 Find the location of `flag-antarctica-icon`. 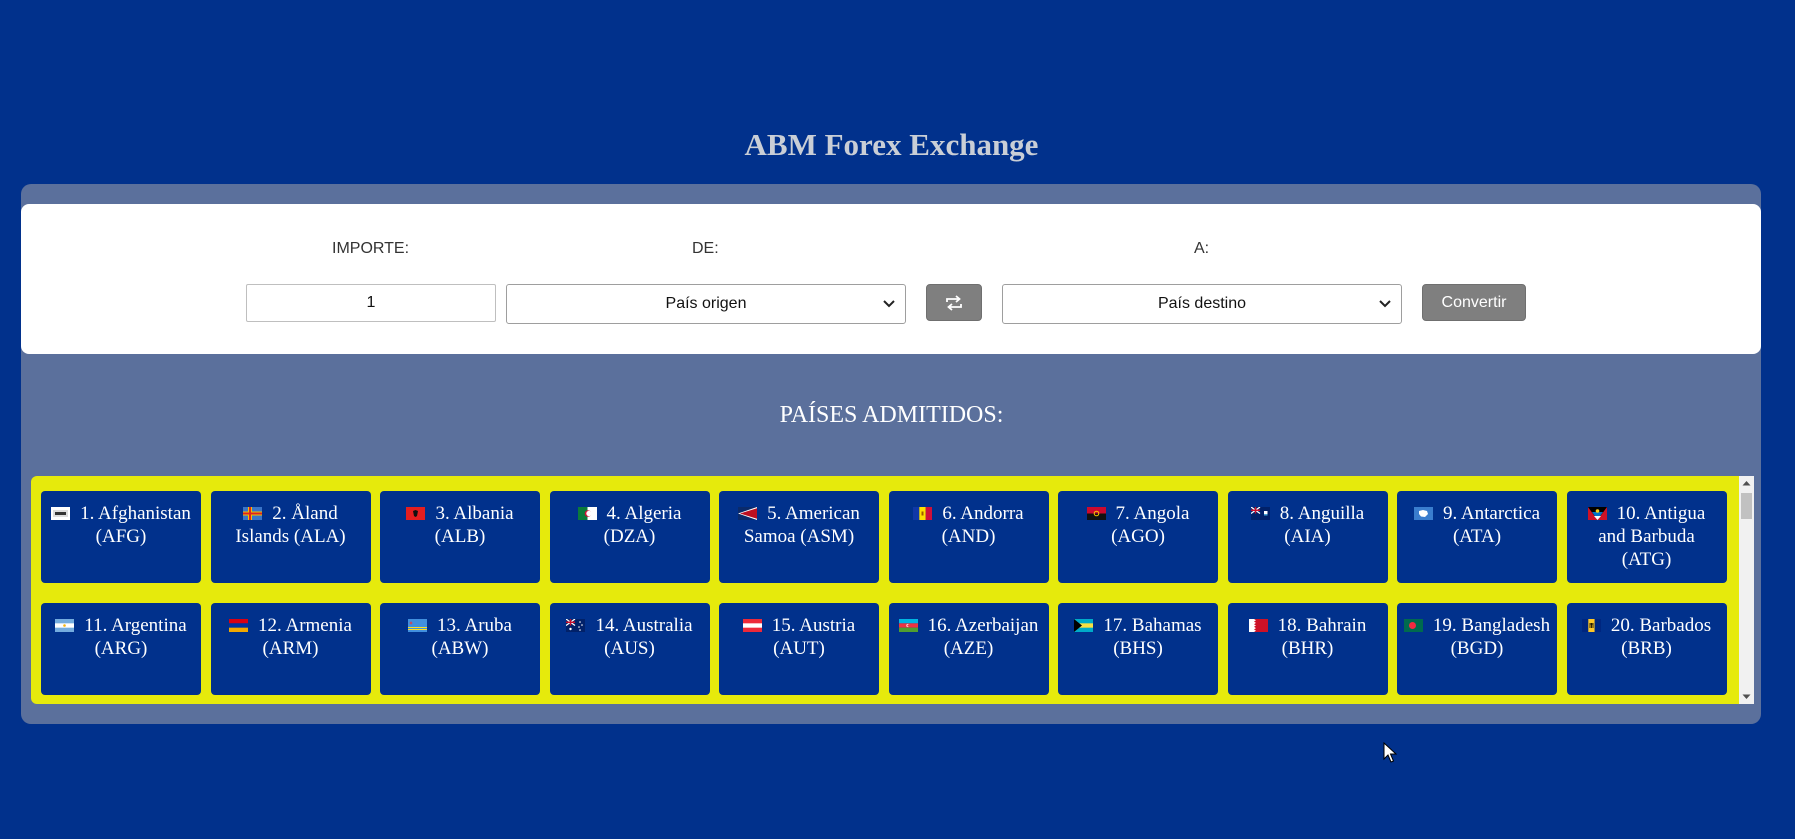

flag-antarctica-icon is located at coordinates (1423, 513).